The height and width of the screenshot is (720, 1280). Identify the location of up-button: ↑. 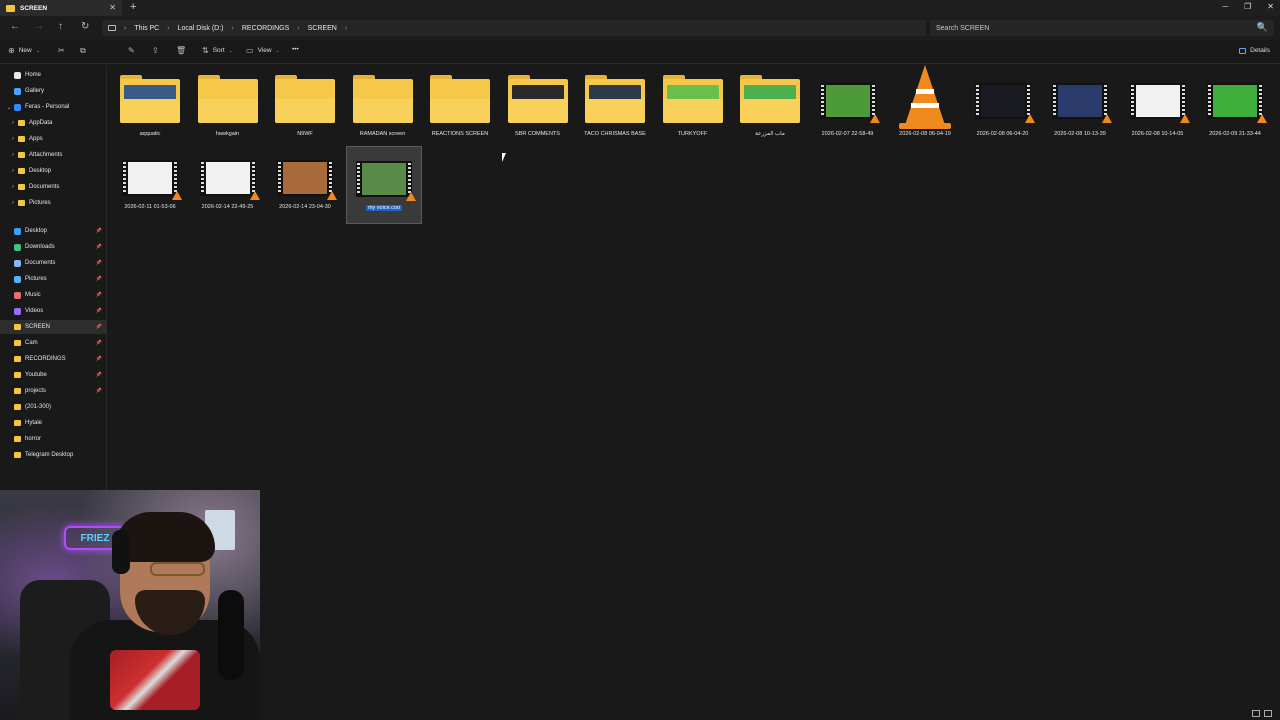
(60, 26).